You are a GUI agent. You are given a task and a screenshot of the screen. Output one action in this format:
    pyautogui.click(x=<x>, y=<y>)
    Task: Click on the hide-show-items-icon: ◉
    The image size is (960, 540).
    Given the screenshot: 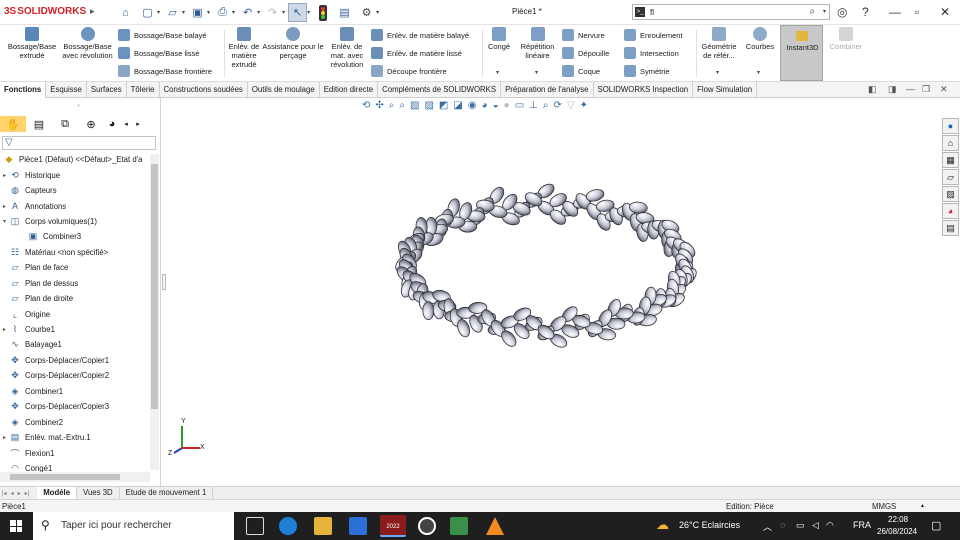 What is the action you would take?
    pyautogui.click(x=472, y=105)
    